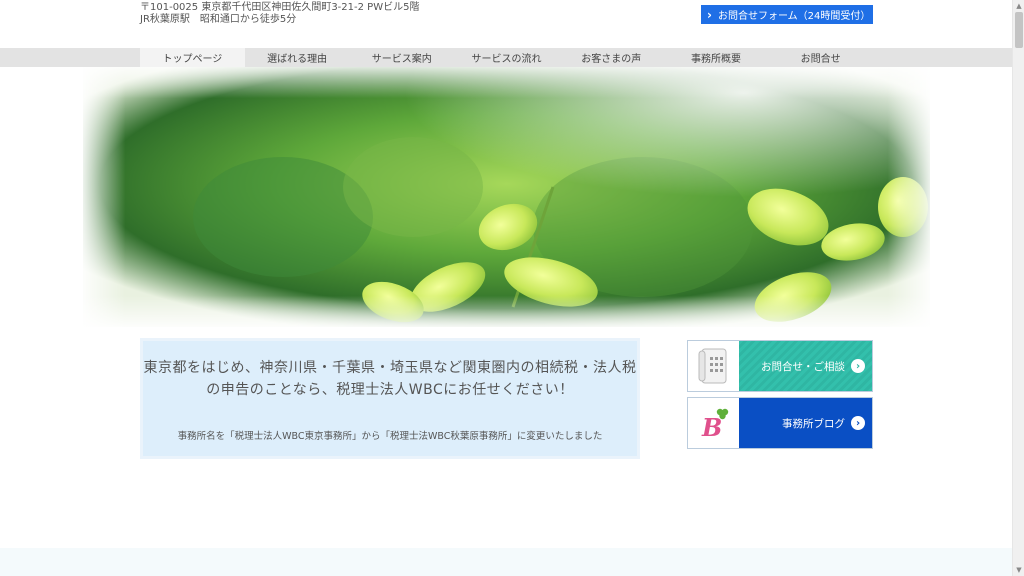 The width and height of the screenshot is (1024, 576). What do you see at coordinates (297, 57) in the screenshot?
I see `nav-item-reasons: 選ばれる理由` at bounding box center [297, 57].